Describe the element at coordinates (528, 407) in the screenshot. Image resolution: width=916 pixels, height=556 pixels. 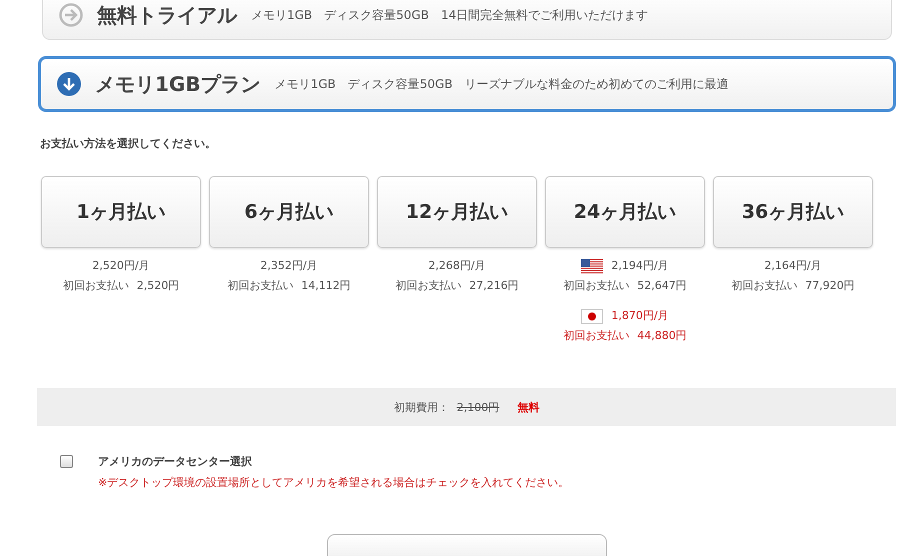
I see `free-price: 無料` at that location.